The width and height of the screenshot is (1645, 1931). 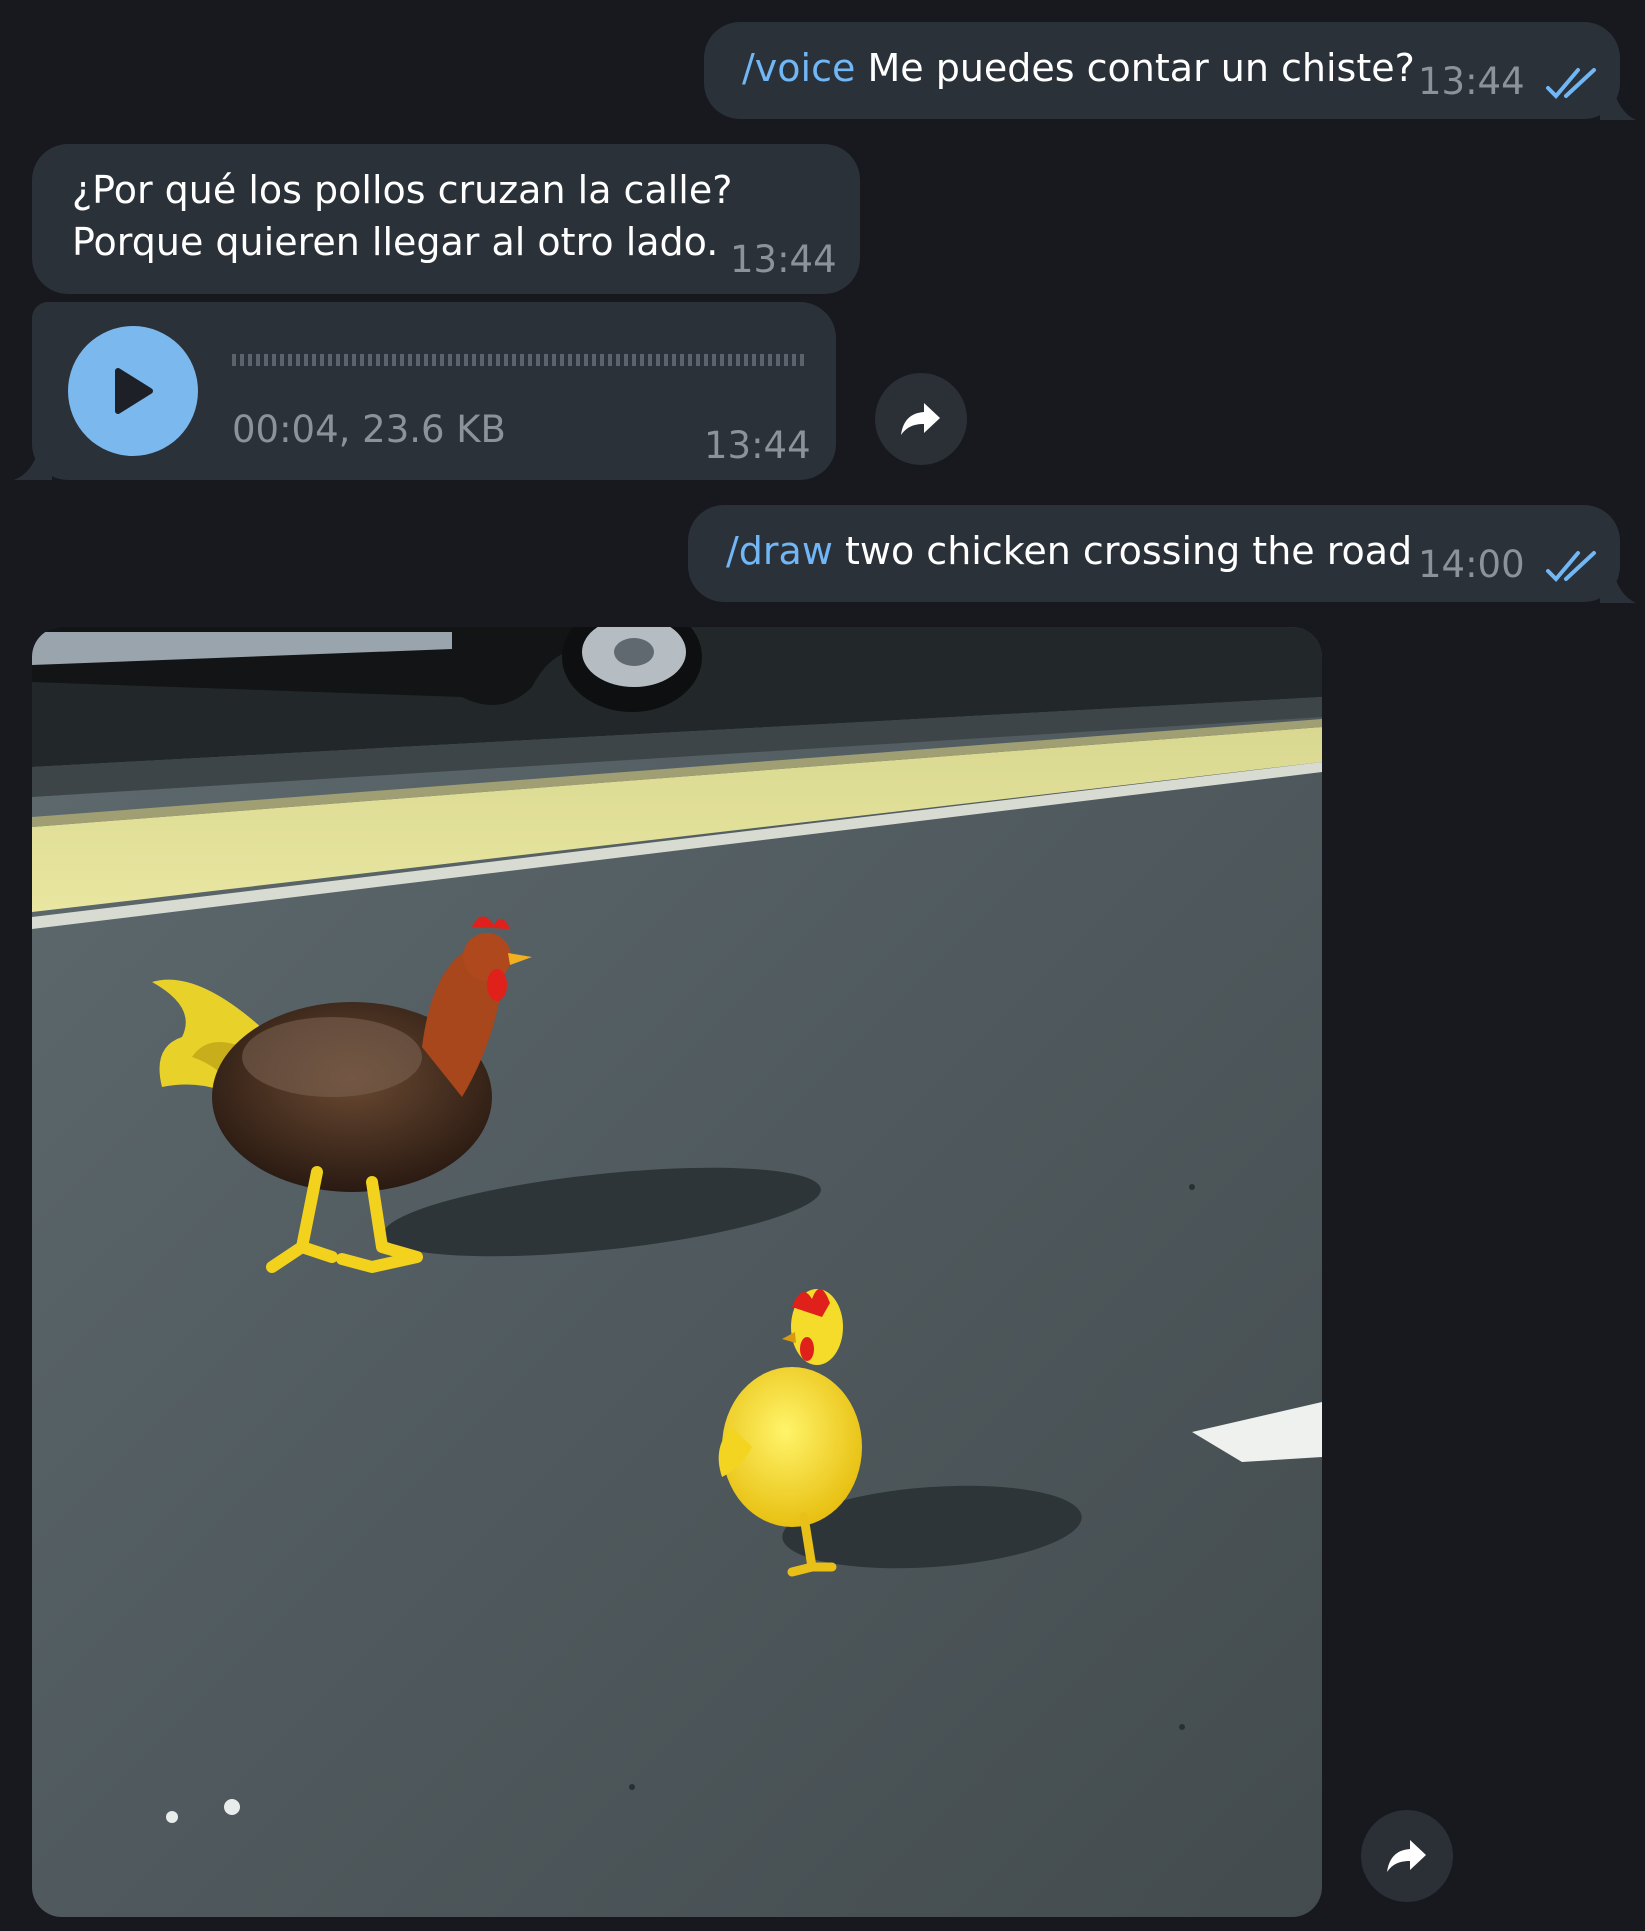 What do you see at coordinates (518, 360) in the screenshot?
I see `voice-waveform` at bounding box center [518, 360].